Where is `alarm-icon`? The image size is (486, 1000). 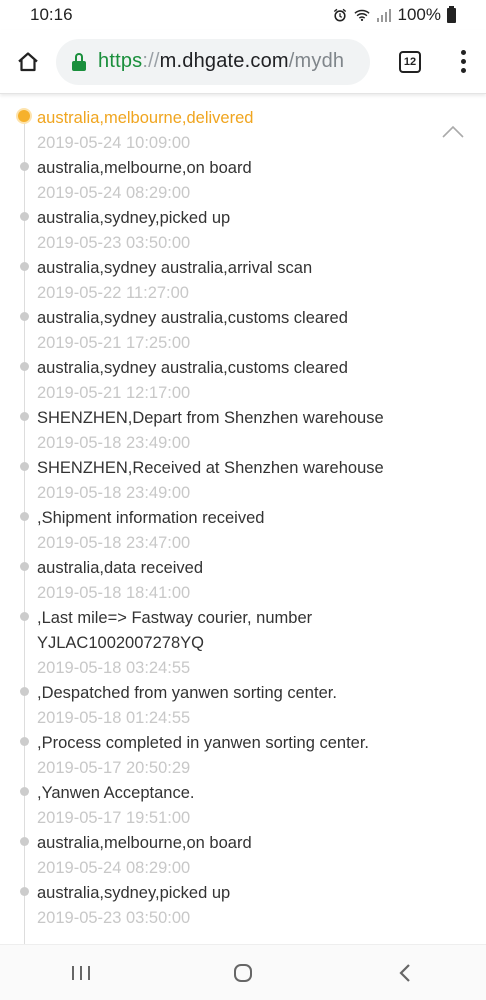 alarm-icon is located at coordinates (339, 15).